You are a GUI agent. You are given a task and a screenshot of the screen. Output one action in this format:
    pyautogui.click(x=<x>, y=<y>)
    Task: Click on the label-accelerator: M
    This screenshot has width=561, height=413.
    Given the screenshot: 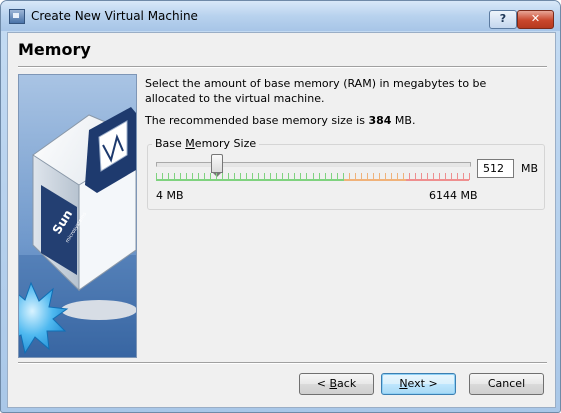 What is the action you would take?
    pyautogui.click(x=190, y=143)
    